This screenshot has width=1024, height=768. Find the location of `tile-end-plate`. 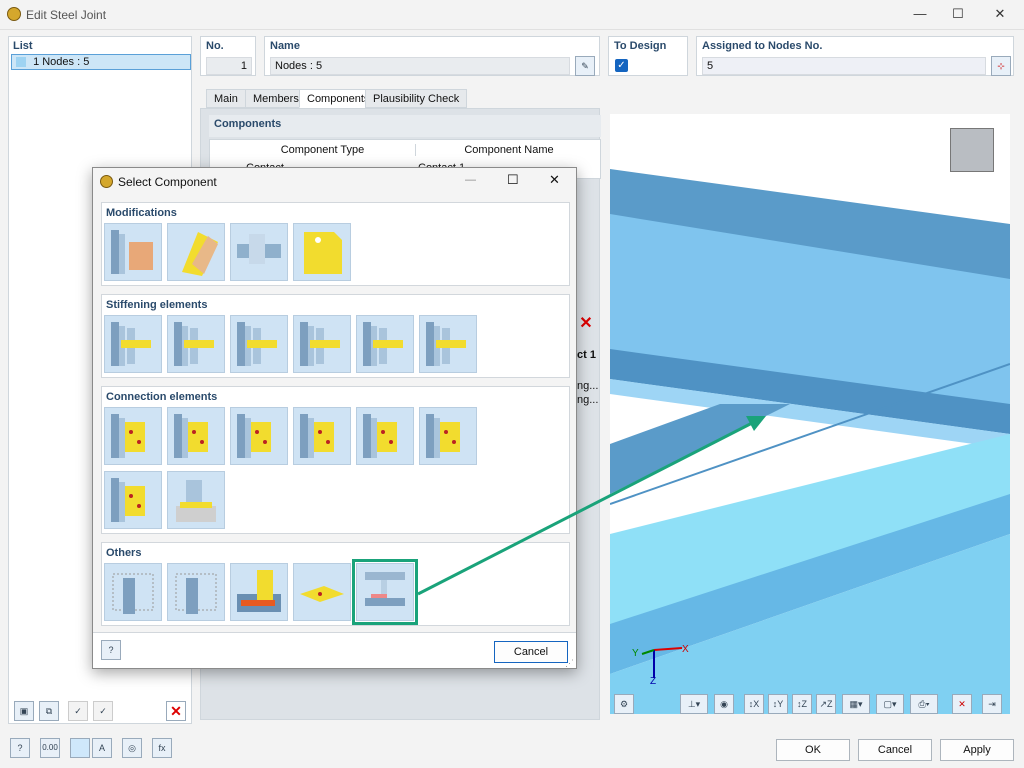

tile-end-plate is located at coordinates (133, 436).